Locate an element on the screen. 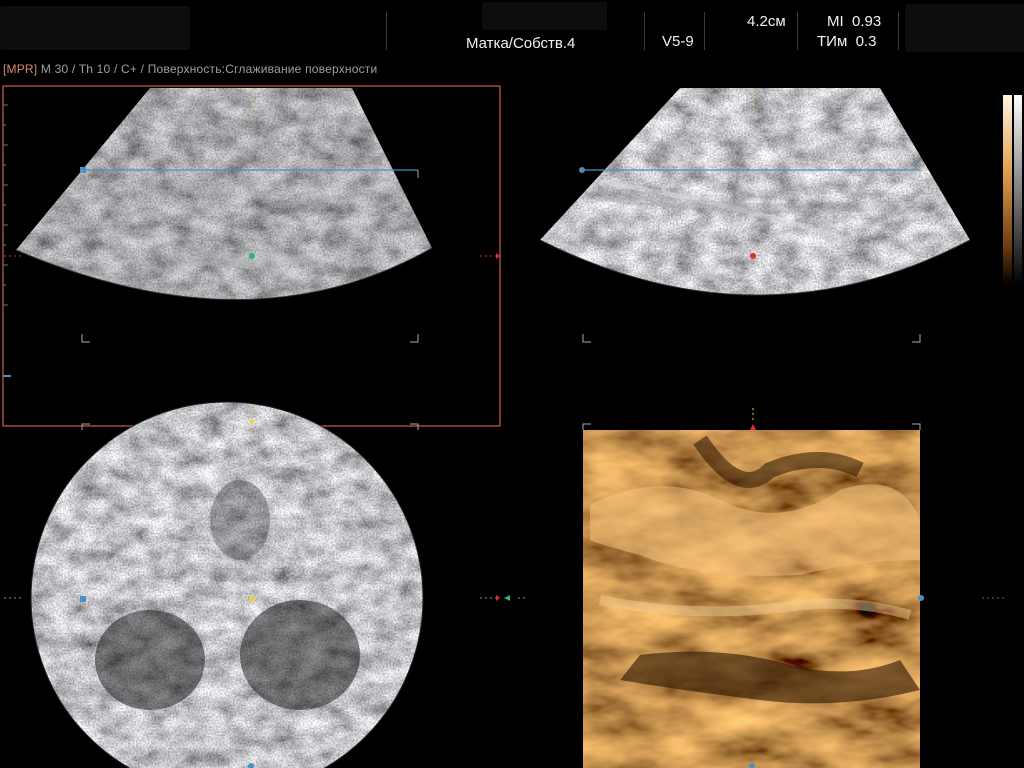  color-map-bar is located at coordinates (1007, 190).